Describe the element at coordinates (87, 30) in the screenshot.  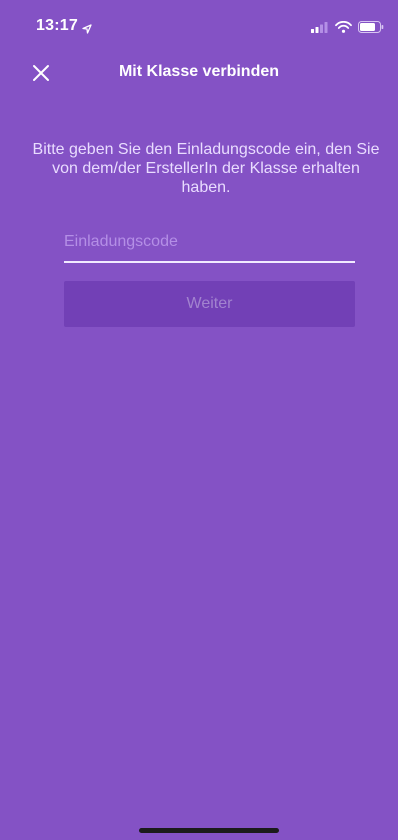
I see `location-arrow-icon` at that location.